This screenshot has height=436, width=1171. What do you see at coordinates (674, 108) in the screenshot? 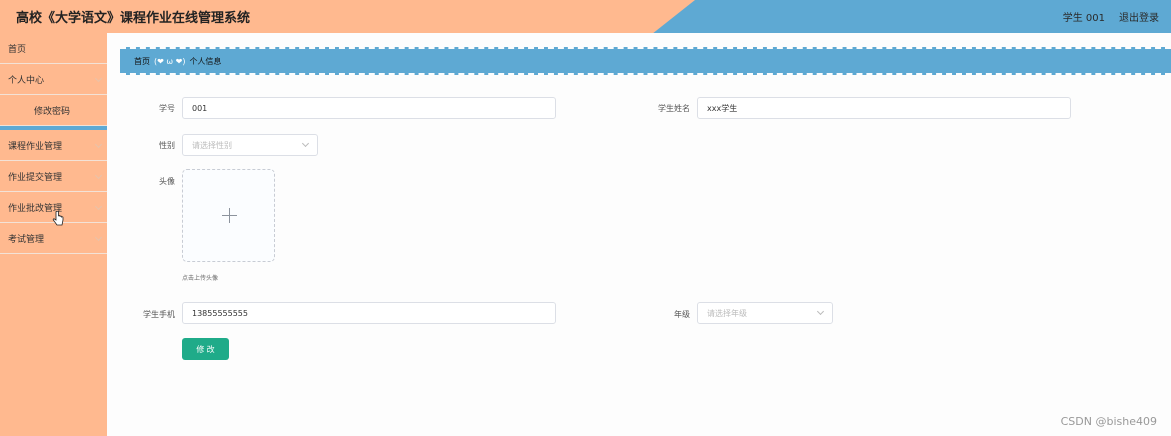
I see `student-name-label: 学生姓名` at bounding box center [674, 108].